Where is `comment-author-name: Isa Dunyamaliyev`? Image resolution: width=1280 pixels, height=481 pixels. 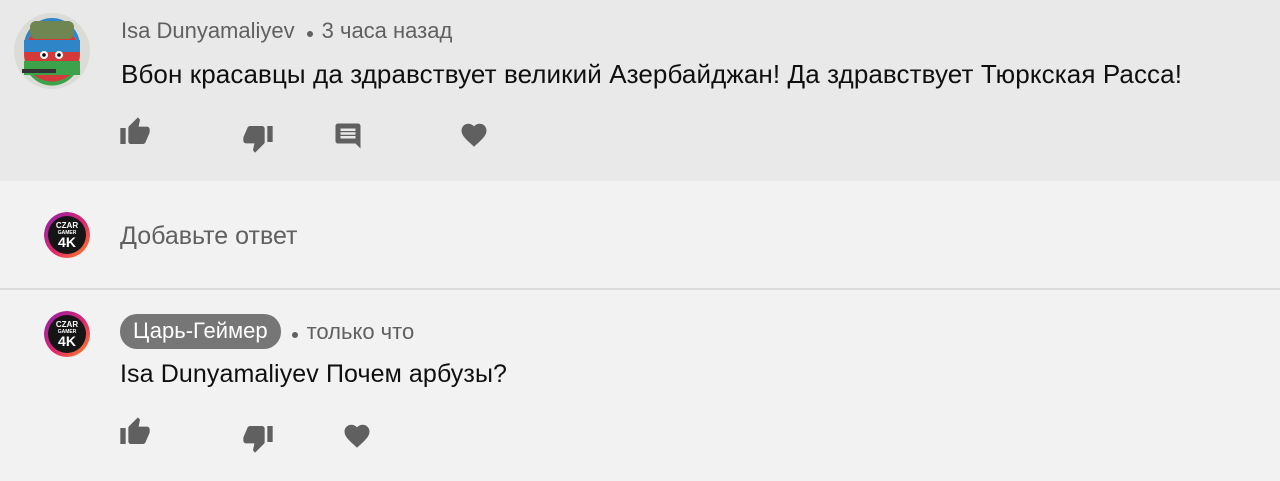 comment-author-name: Isa Dunyamaliyev is located at coordinates (208, 31).